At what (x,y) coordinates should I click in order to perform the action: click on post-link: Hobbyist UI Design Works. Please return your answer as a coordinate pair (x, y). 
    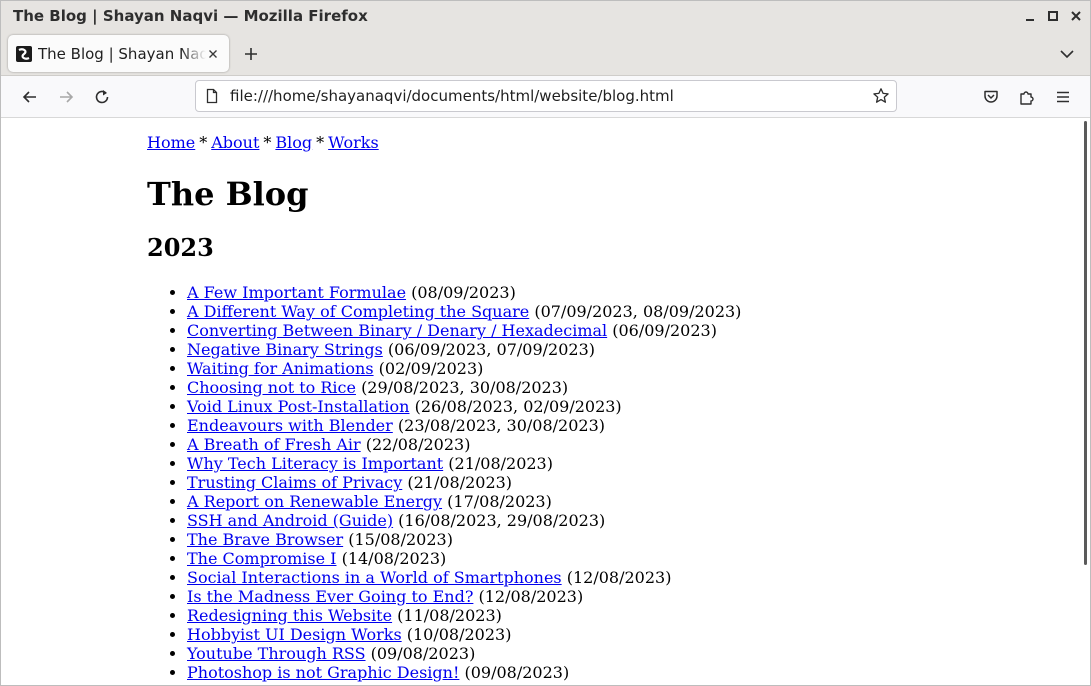
    Looking at the image, I should click on (294, 634).